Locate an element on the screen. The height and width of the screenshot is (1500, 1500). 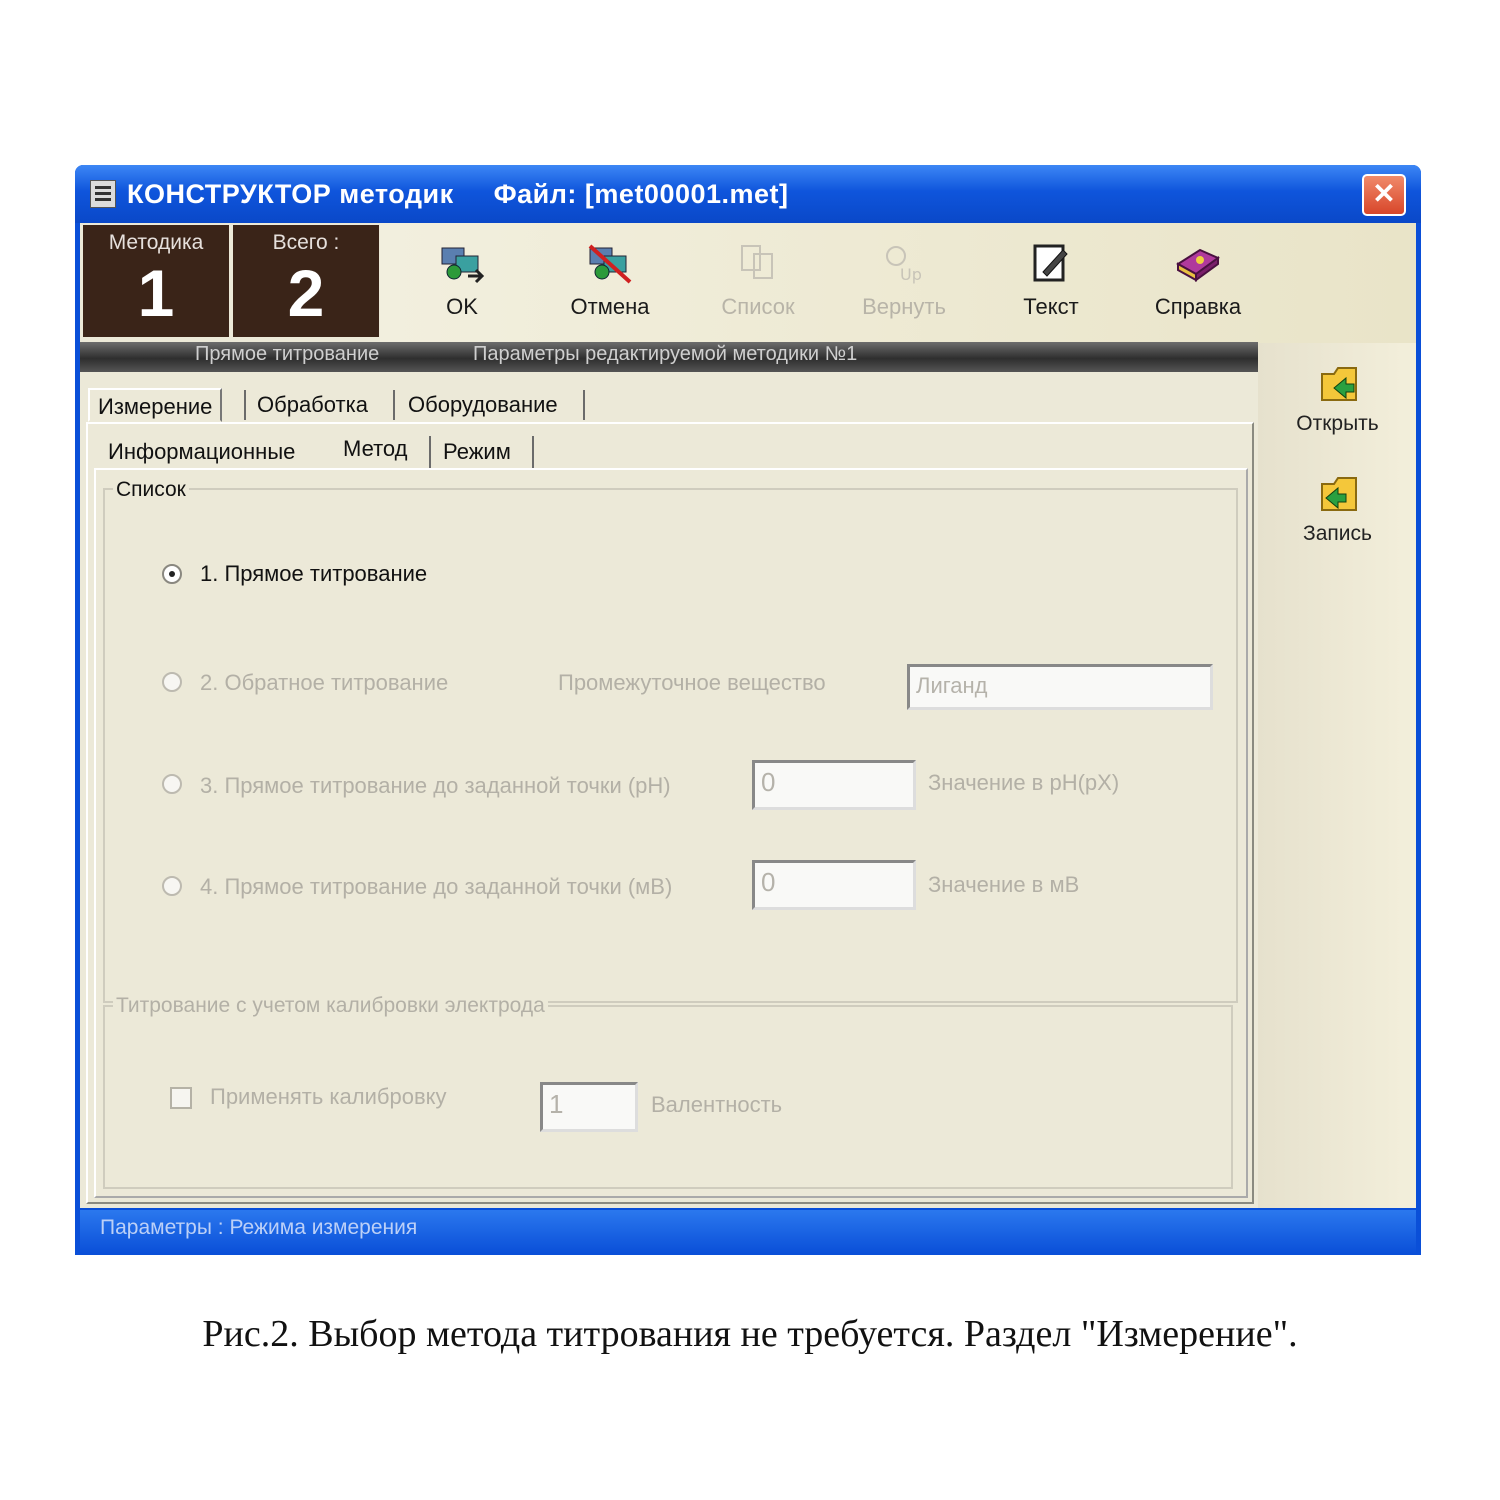
open-label: Открыть is located at coordinates (1337, 423).